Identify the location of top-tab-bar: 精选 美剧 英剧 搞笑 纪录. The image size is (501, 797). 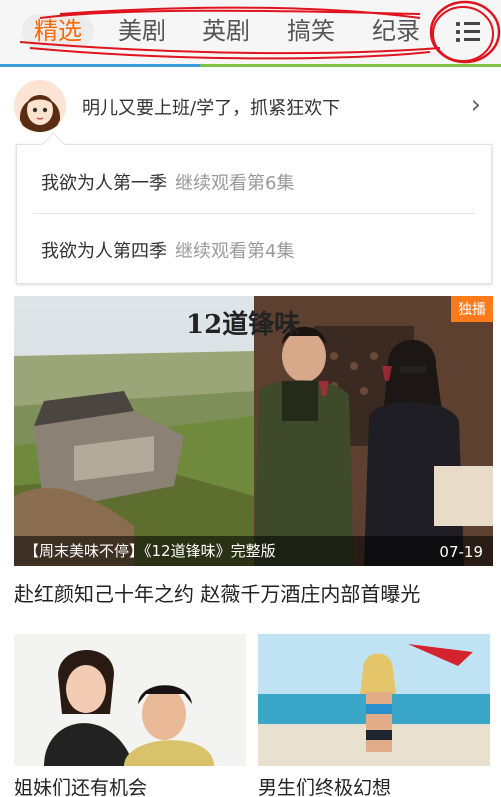
(250, 33).